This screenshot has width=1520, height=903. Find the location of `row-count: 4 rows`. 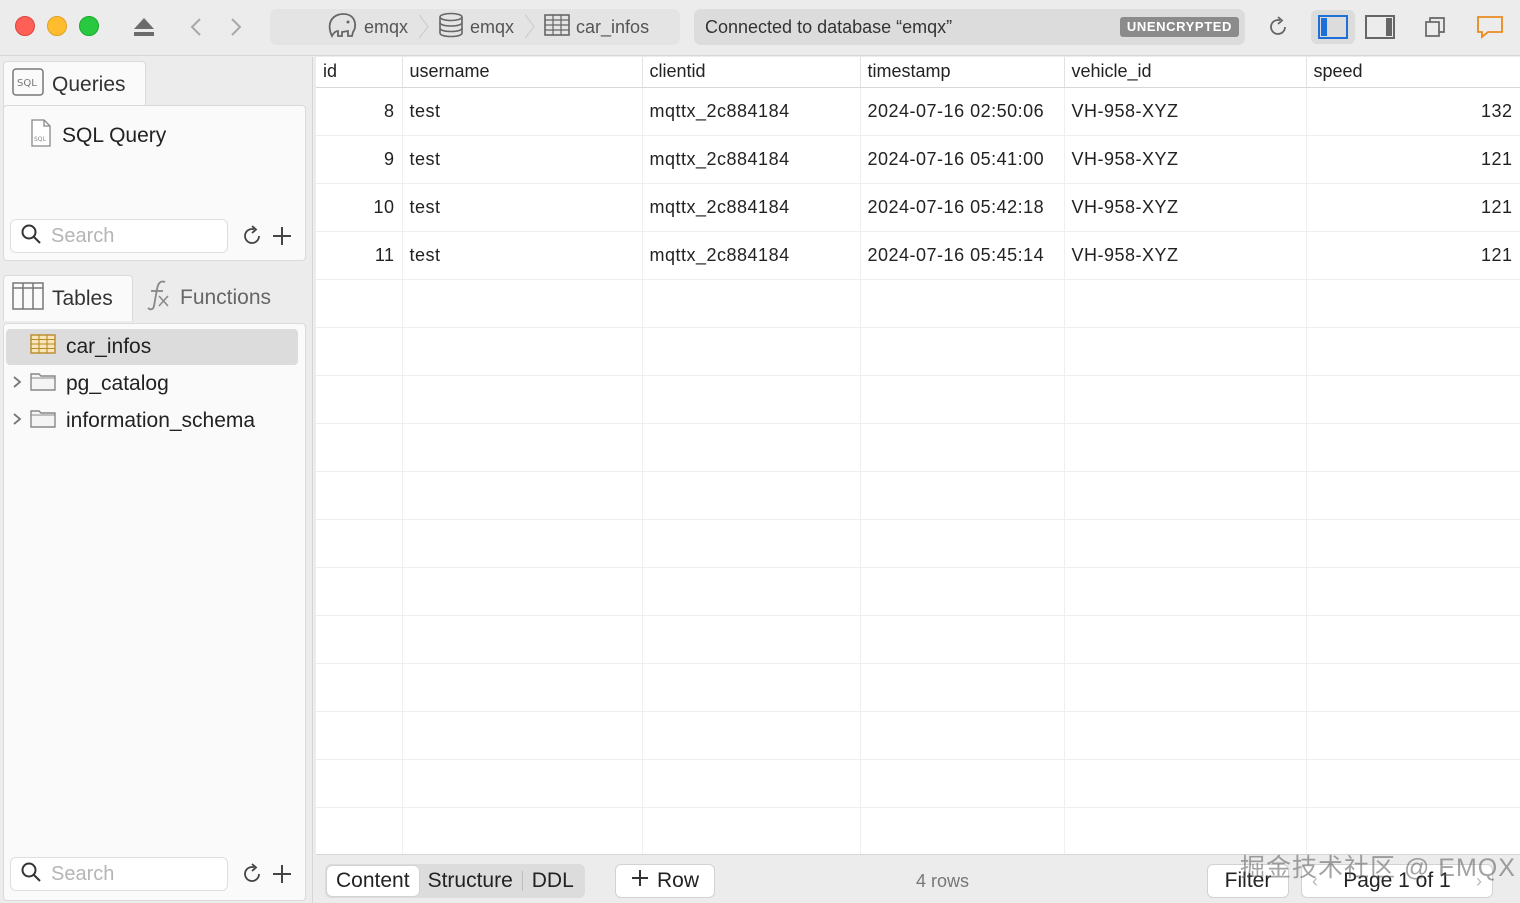

row-count: 4 rows is located at coordinates (943, 881).